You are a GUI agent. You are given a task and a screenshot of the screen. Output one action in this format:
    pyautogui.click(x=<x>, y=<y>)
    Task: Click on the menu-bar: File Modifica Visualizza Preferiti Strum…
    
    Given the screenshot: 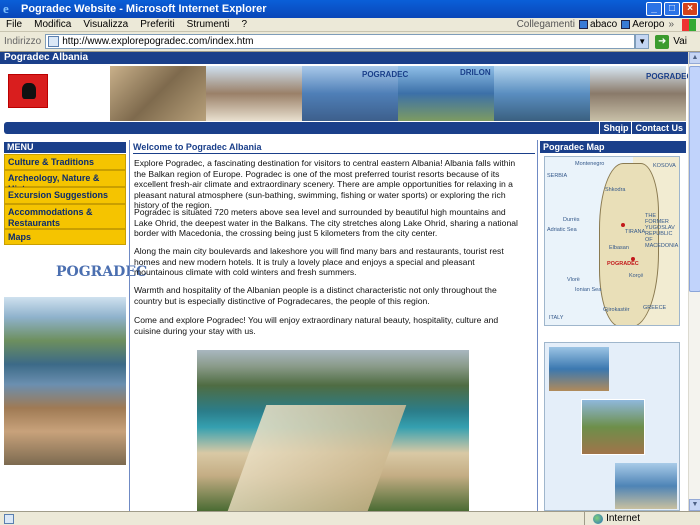 What is the action you would take?
    pyautogui.click(x=350, y=25)
    